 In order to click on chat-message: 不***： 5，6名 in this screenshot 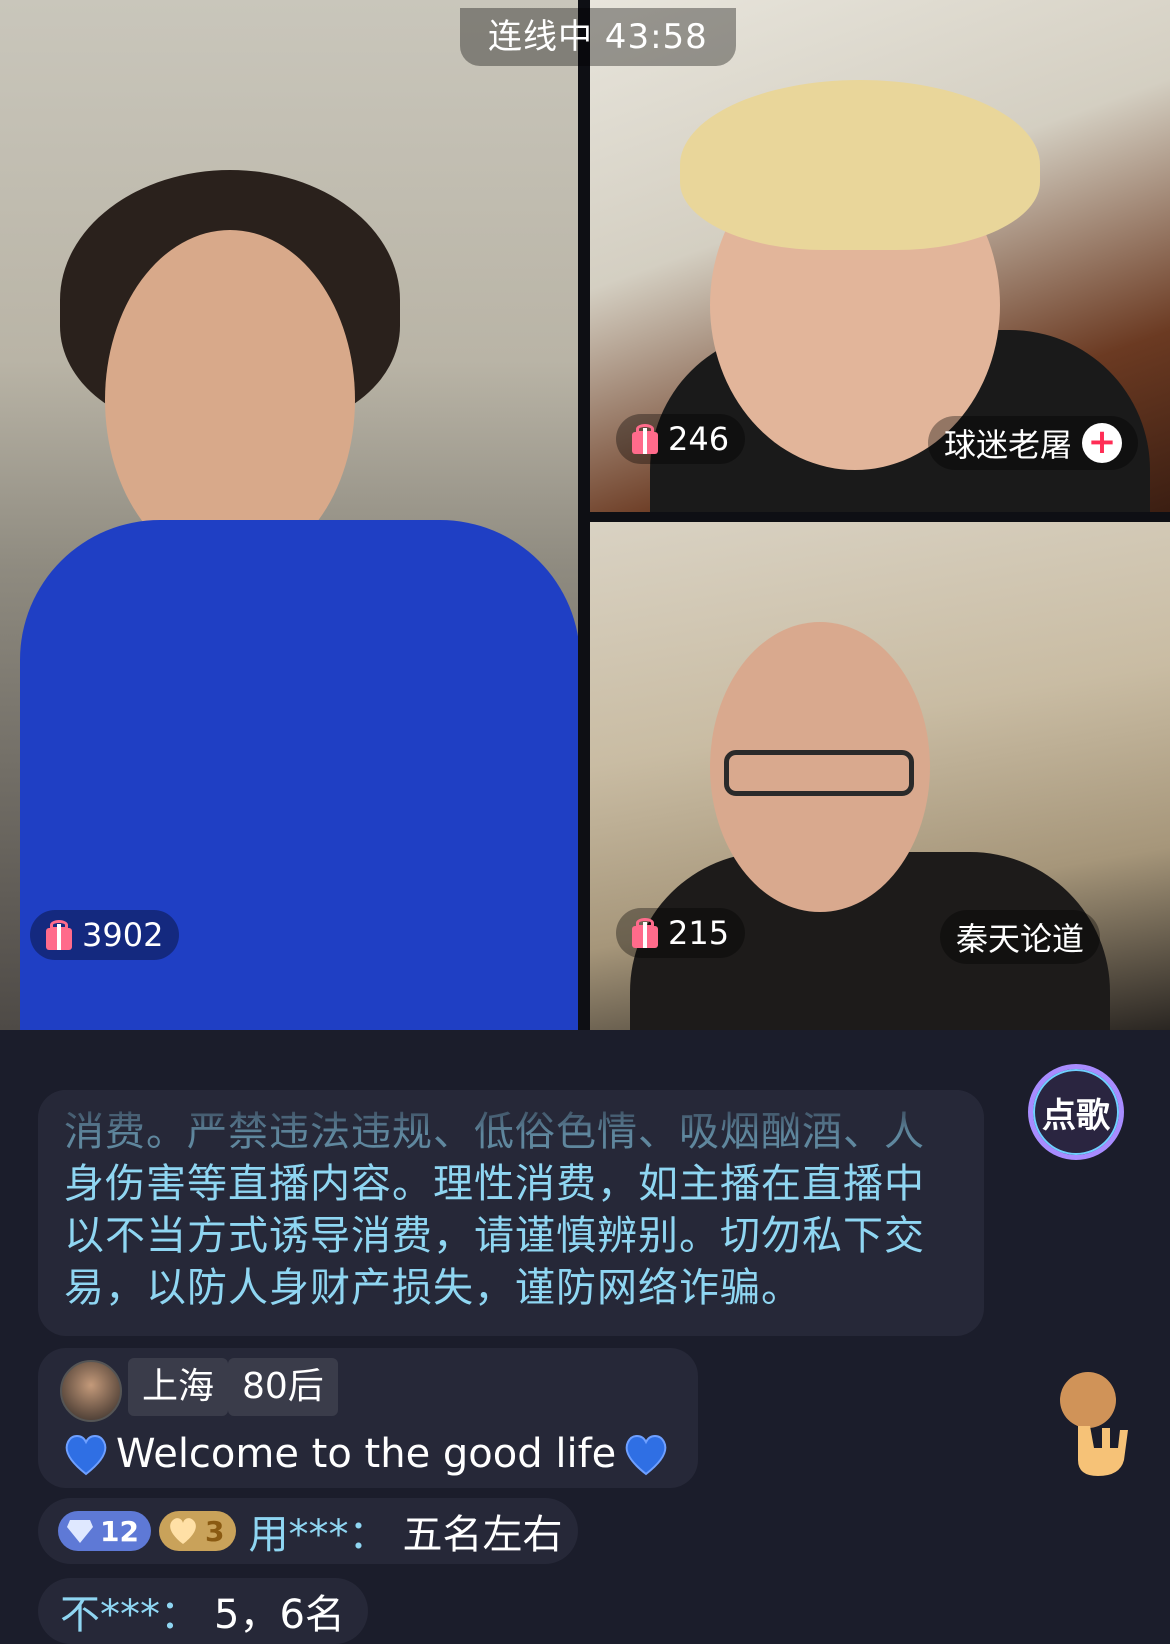, I will do `click(203, 1611)`.